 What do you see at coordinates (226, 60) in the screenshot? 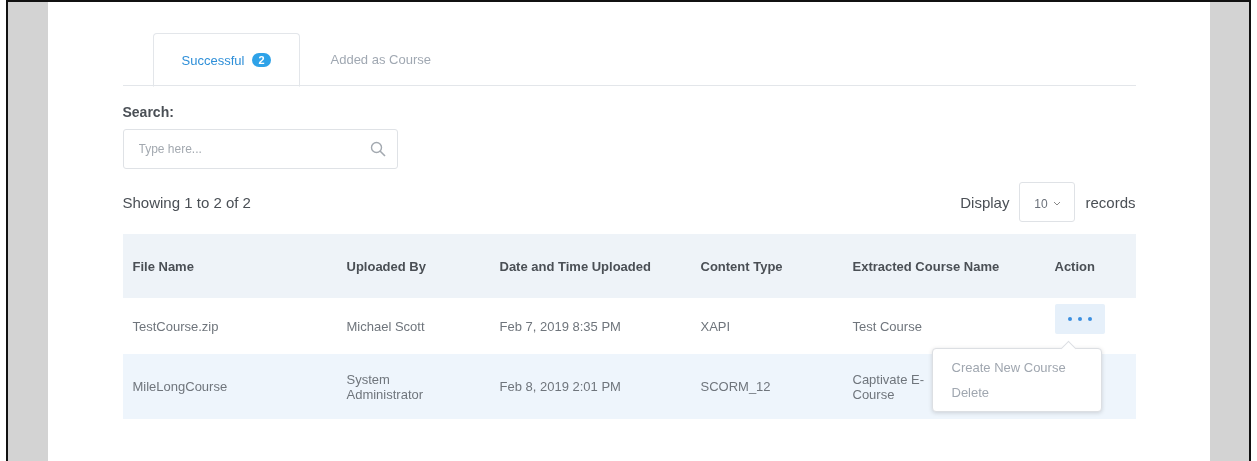
I see `tab: Successful 2` at bounding box center [226, 60].